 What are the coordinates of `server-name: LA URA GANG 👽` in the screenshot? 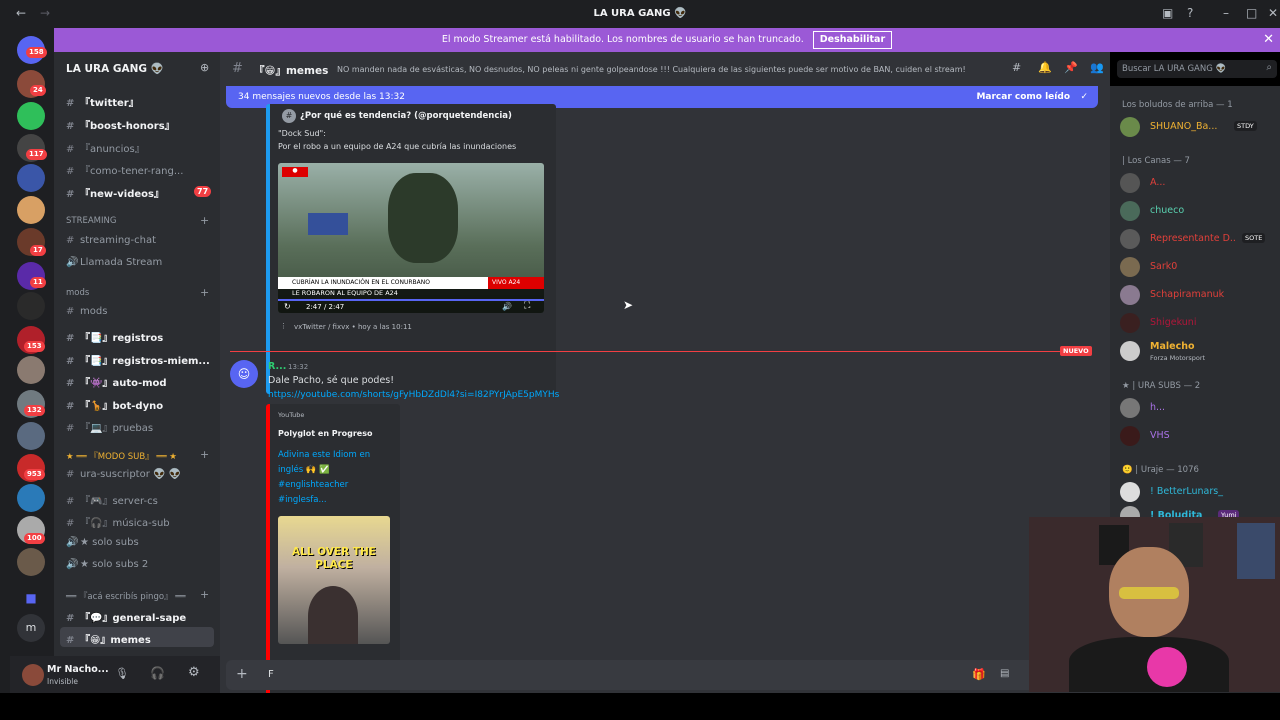 It's located at (115, 68).